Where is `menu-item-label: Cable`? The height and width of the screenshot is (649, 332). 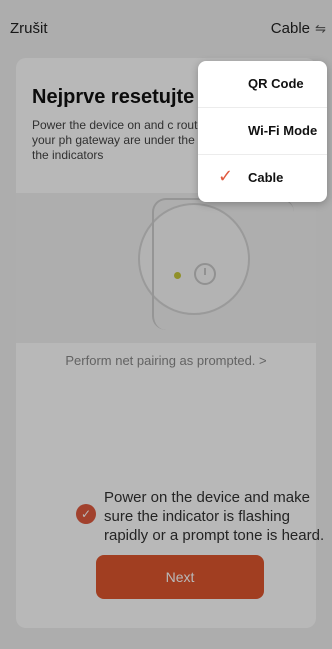 menu-item-label: Cable is located at coordinates (266, 177).